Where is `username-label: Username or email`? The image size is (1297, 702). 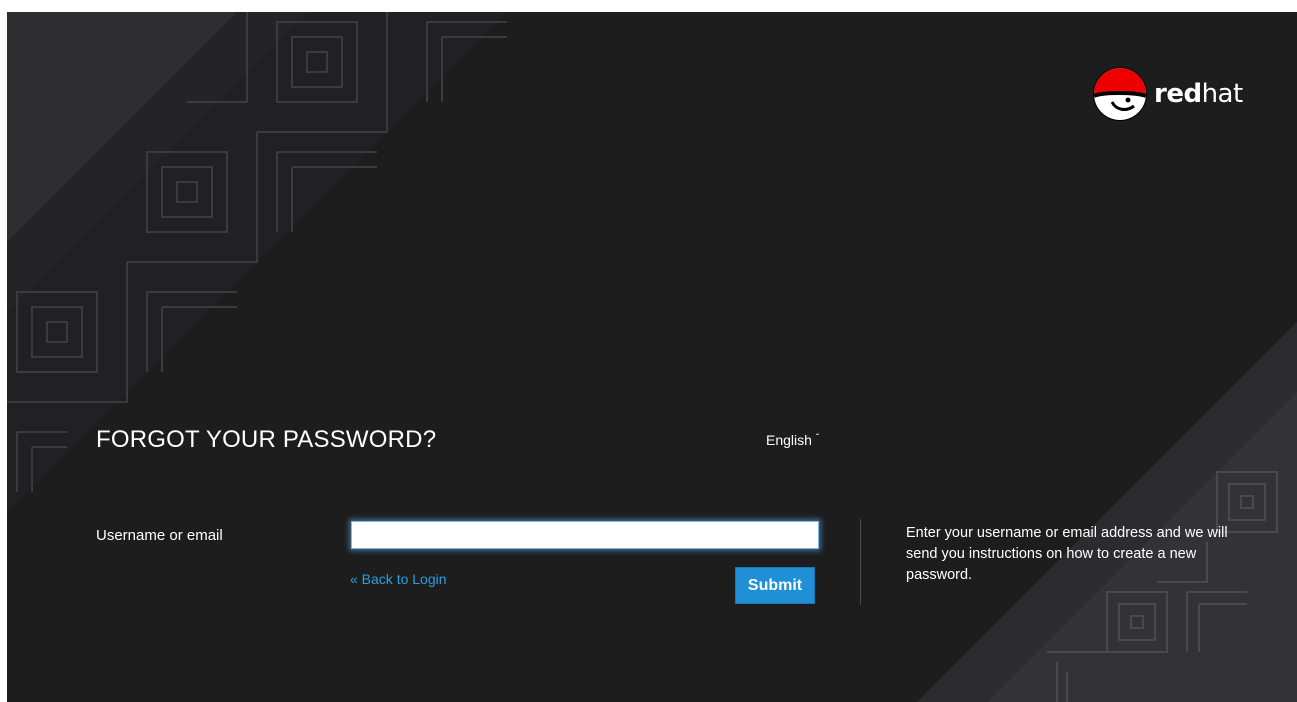
username-label: Username or email is located at coordinates (159, 535).